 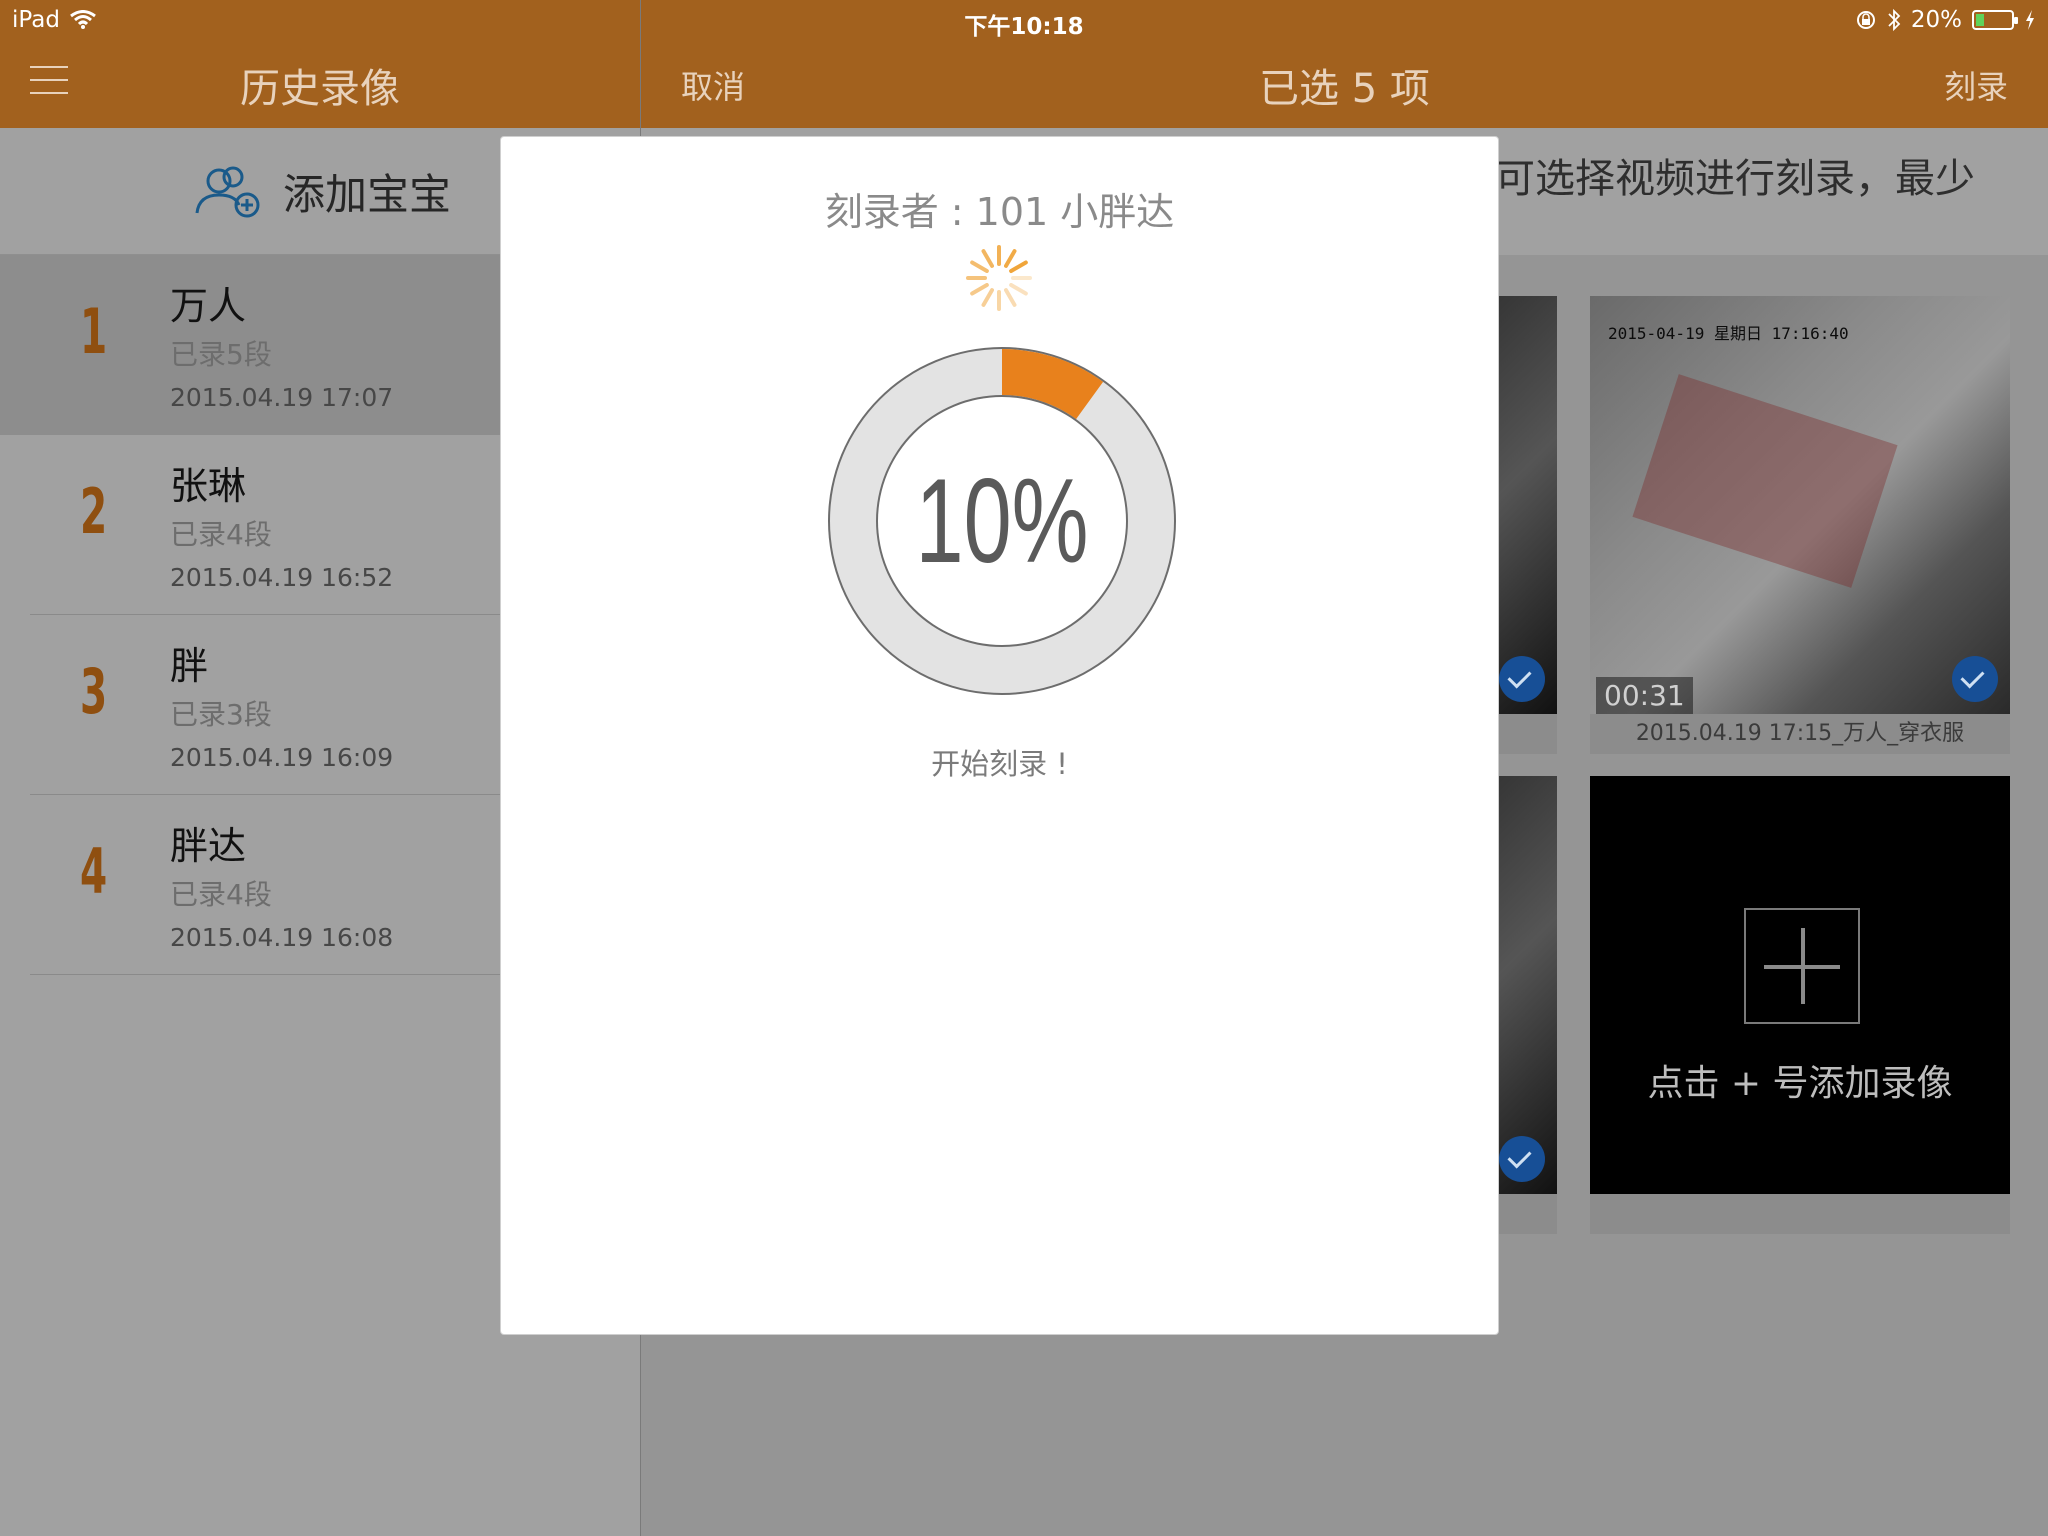 I want to click on baby-number: 2, so click(x=94, y=511).